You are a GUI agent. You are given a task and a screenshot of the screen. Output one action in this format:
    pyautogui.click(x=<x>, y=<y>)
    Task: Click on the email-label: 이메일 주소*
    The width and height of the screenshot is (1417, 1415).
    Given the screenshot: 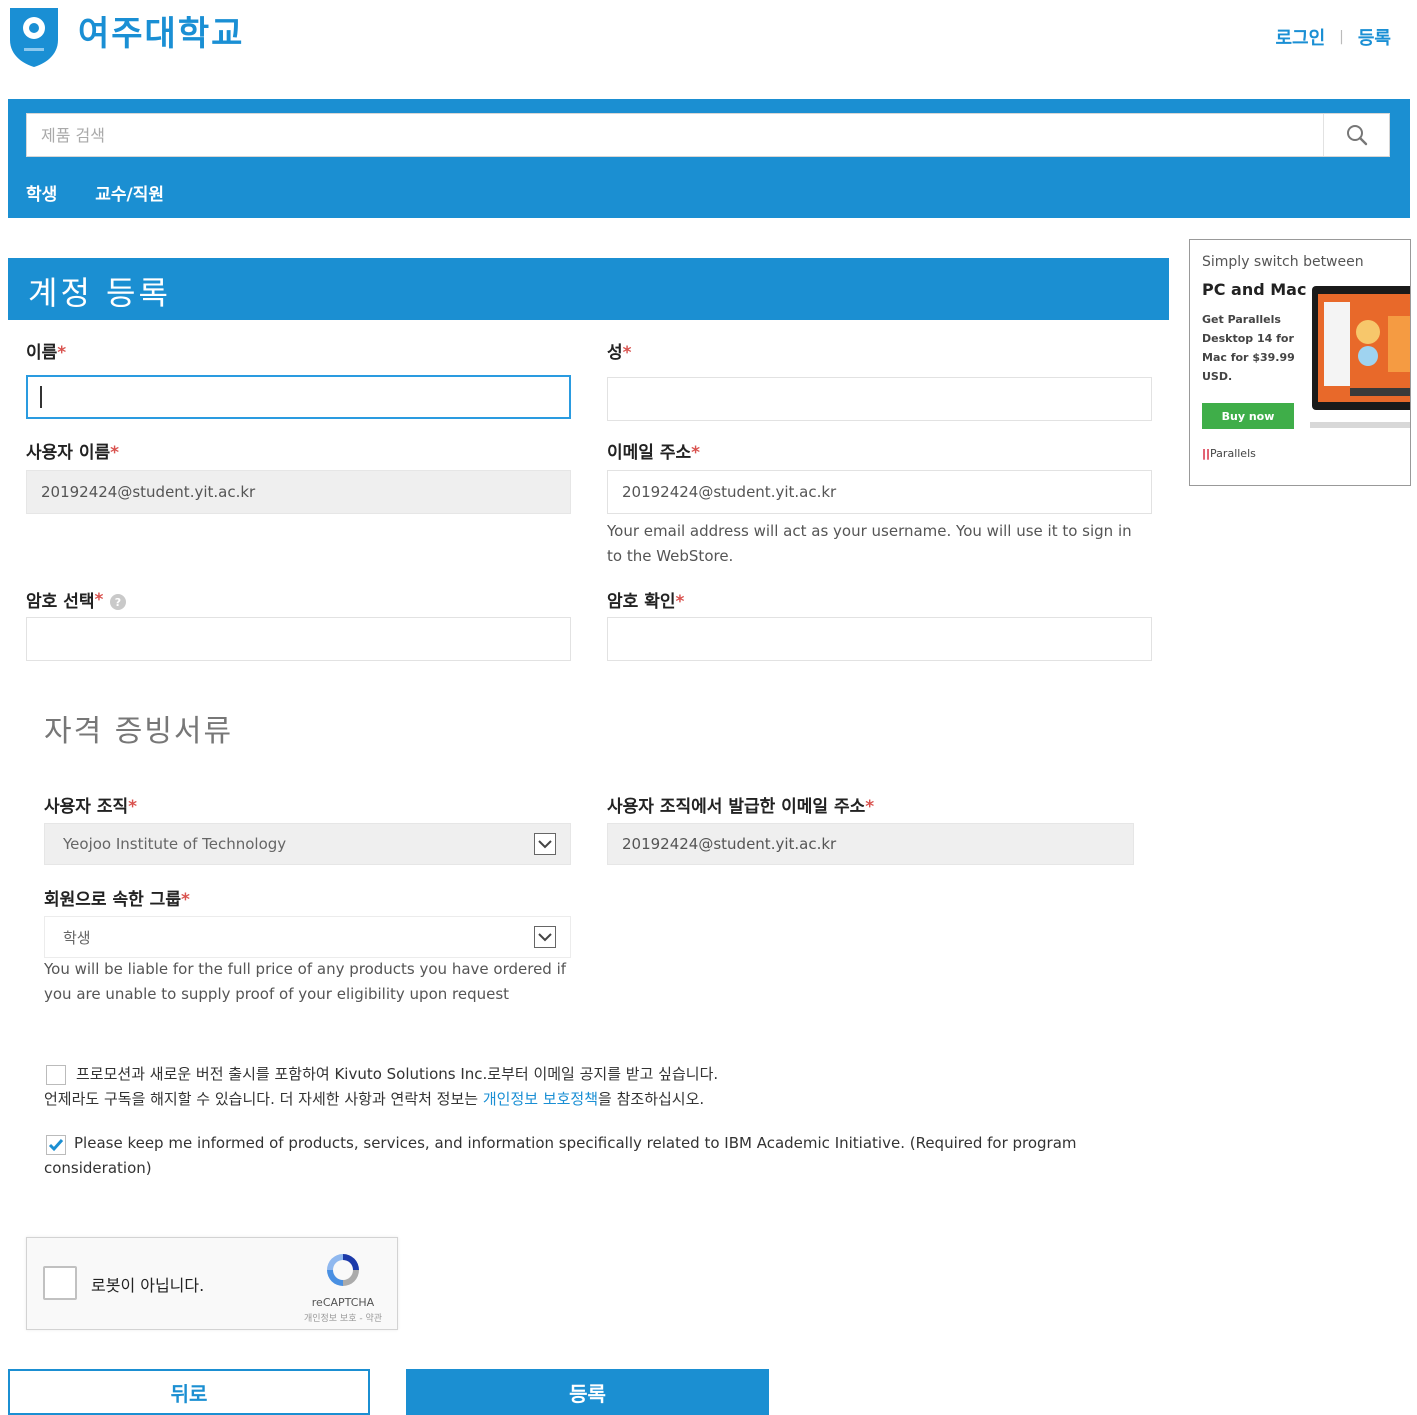 What is the action you would take?
    pyautogui.click(x=653, y=450)
    